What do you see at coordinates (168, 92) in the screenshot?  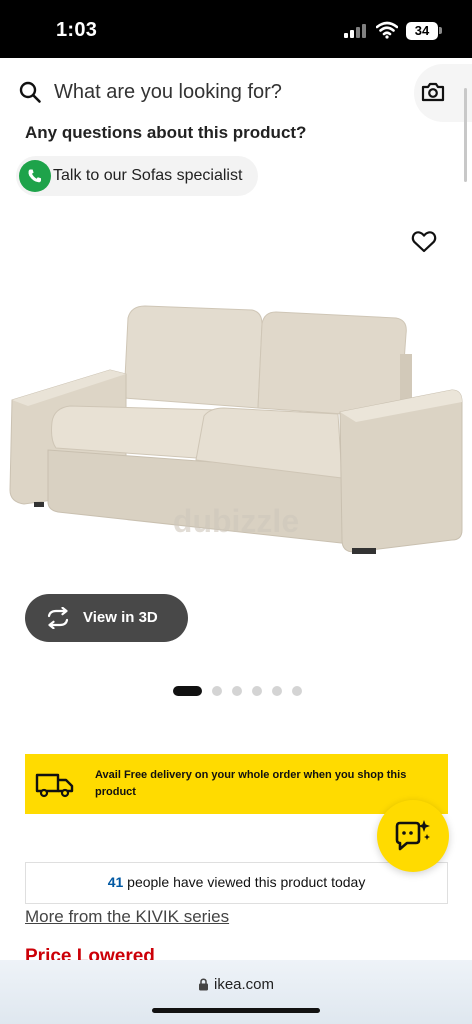 I see `search-input: What are you looking for?` at bounding box center [168, 92].